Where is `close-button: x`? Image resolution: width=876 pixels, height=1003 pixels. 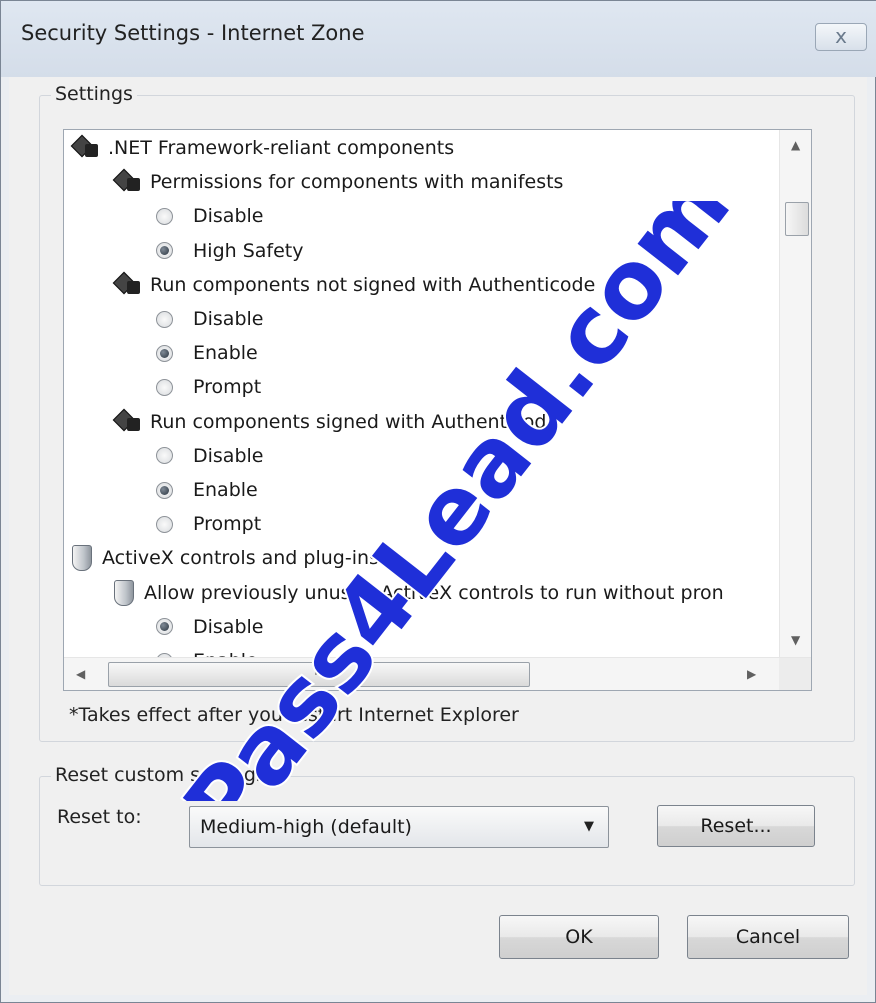 close-button: x is located at coordinates (841, 37).